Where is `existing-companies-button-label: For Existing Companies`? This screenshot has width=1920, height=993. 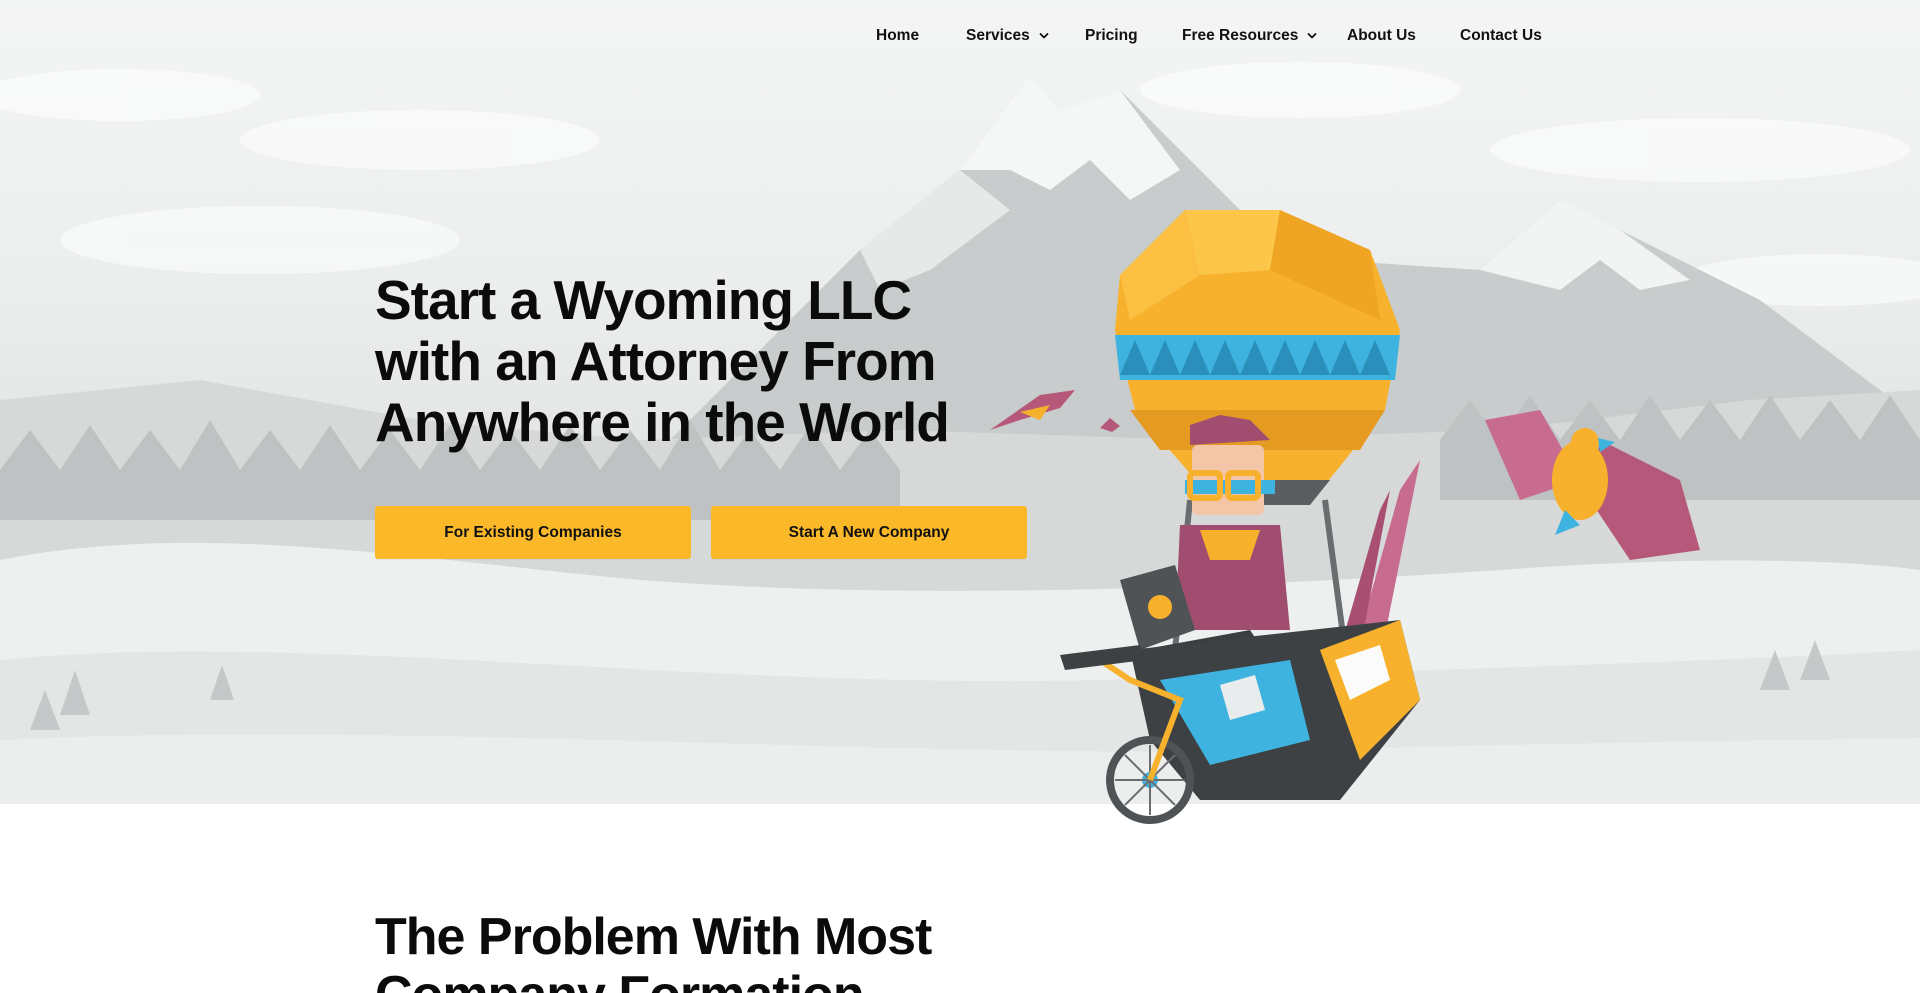
existing-companies-button-label: For Existing Companies is located at coordinates (533, 532).